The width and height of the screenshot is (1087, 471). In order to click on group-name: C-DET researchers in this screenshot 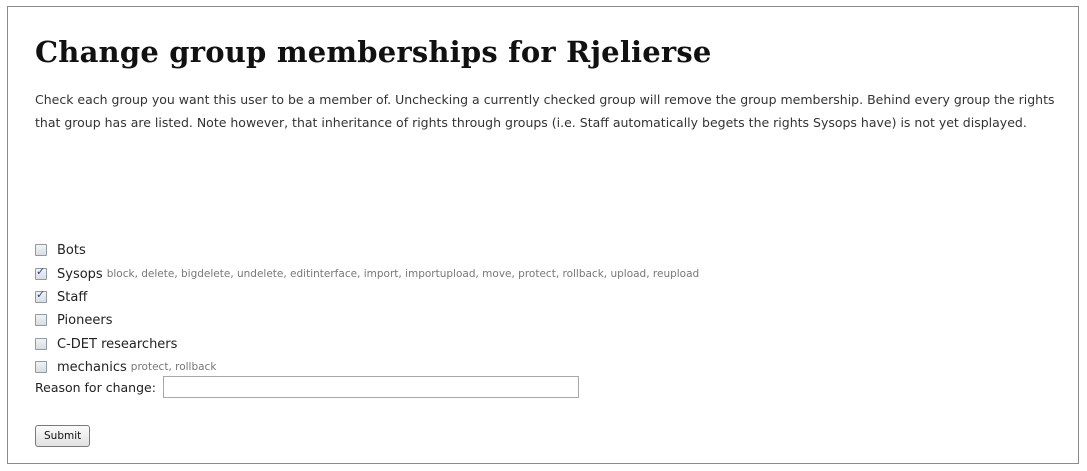, I will do `click(117, 344)`.